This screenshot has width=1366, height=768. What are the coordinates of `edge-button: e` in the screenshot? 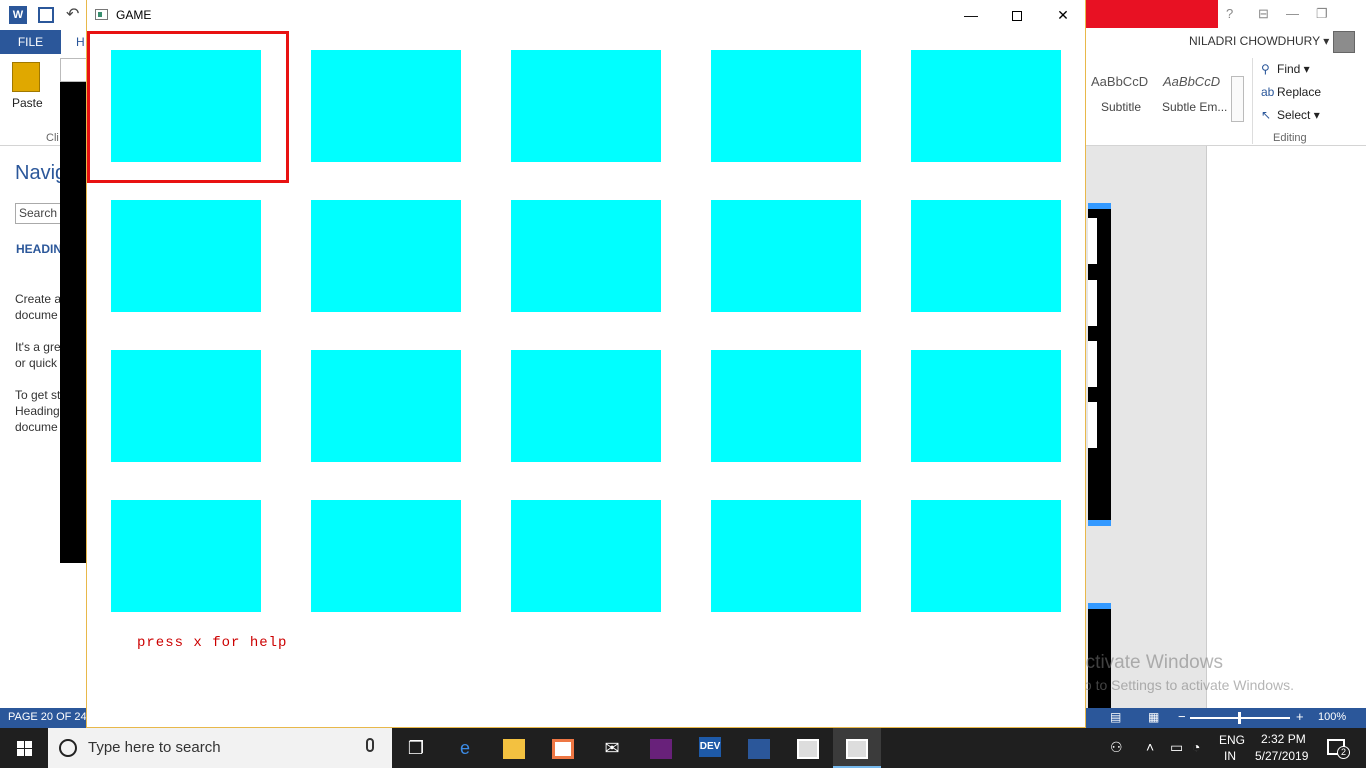 It's located at (465, 748).